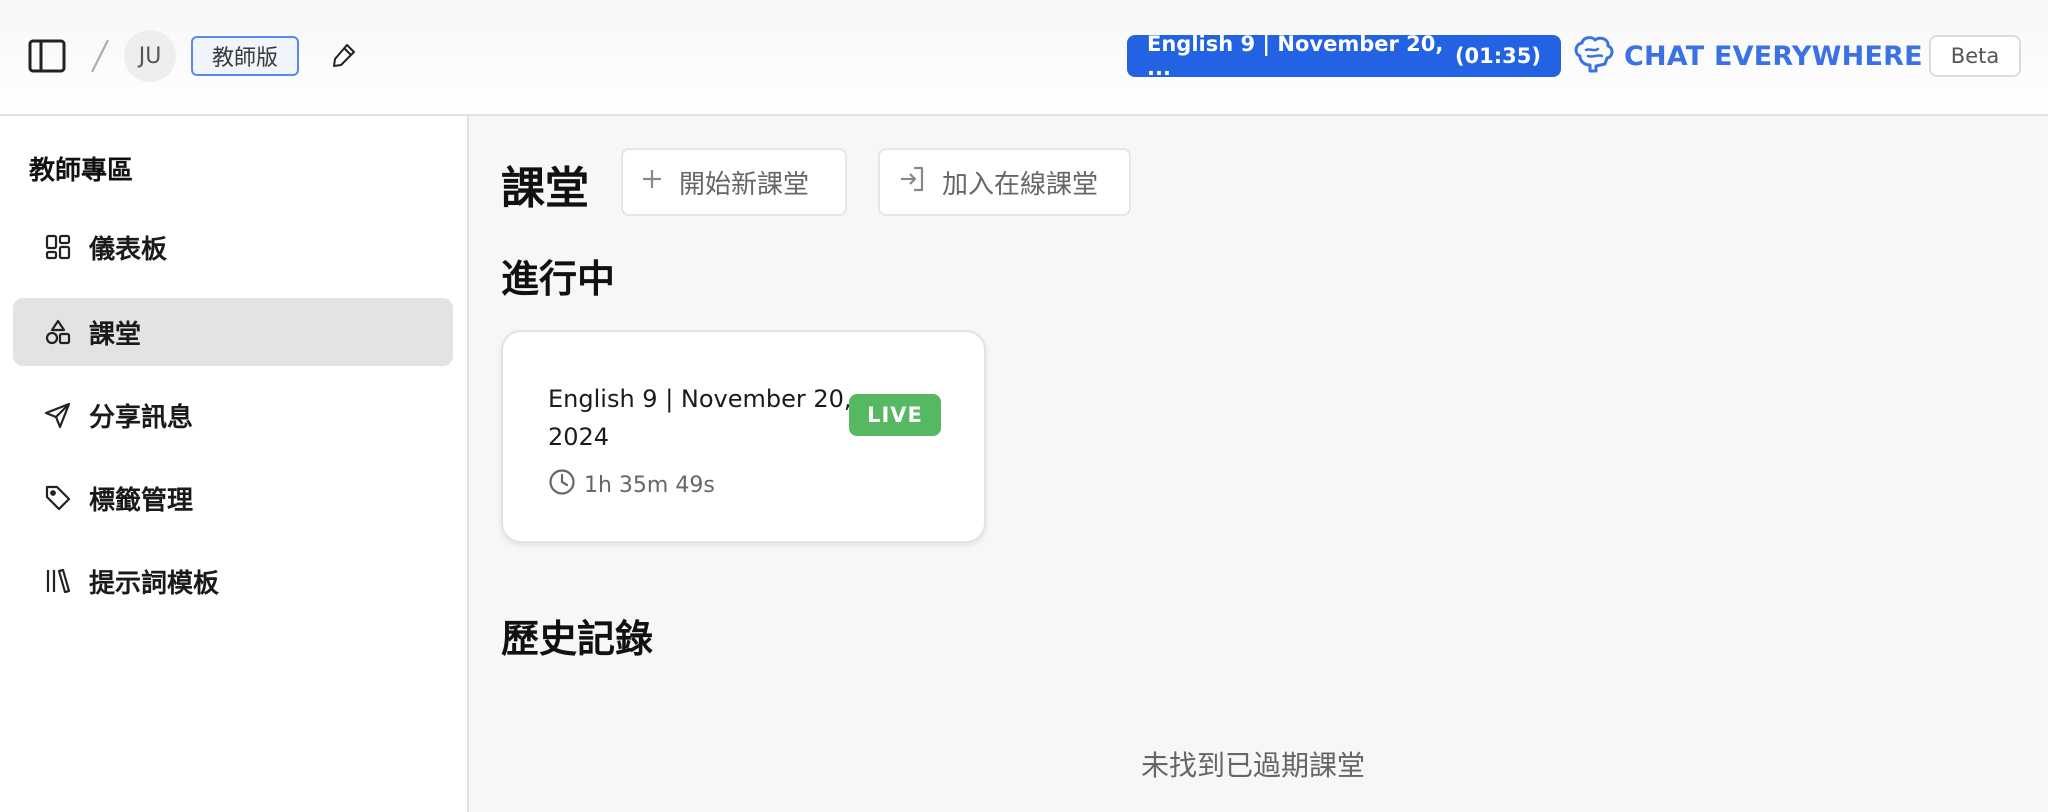 The width and height of the screenshot is (2048, 812). I want to click on class-duration: 1h 35m 49s, so click(631, 485).